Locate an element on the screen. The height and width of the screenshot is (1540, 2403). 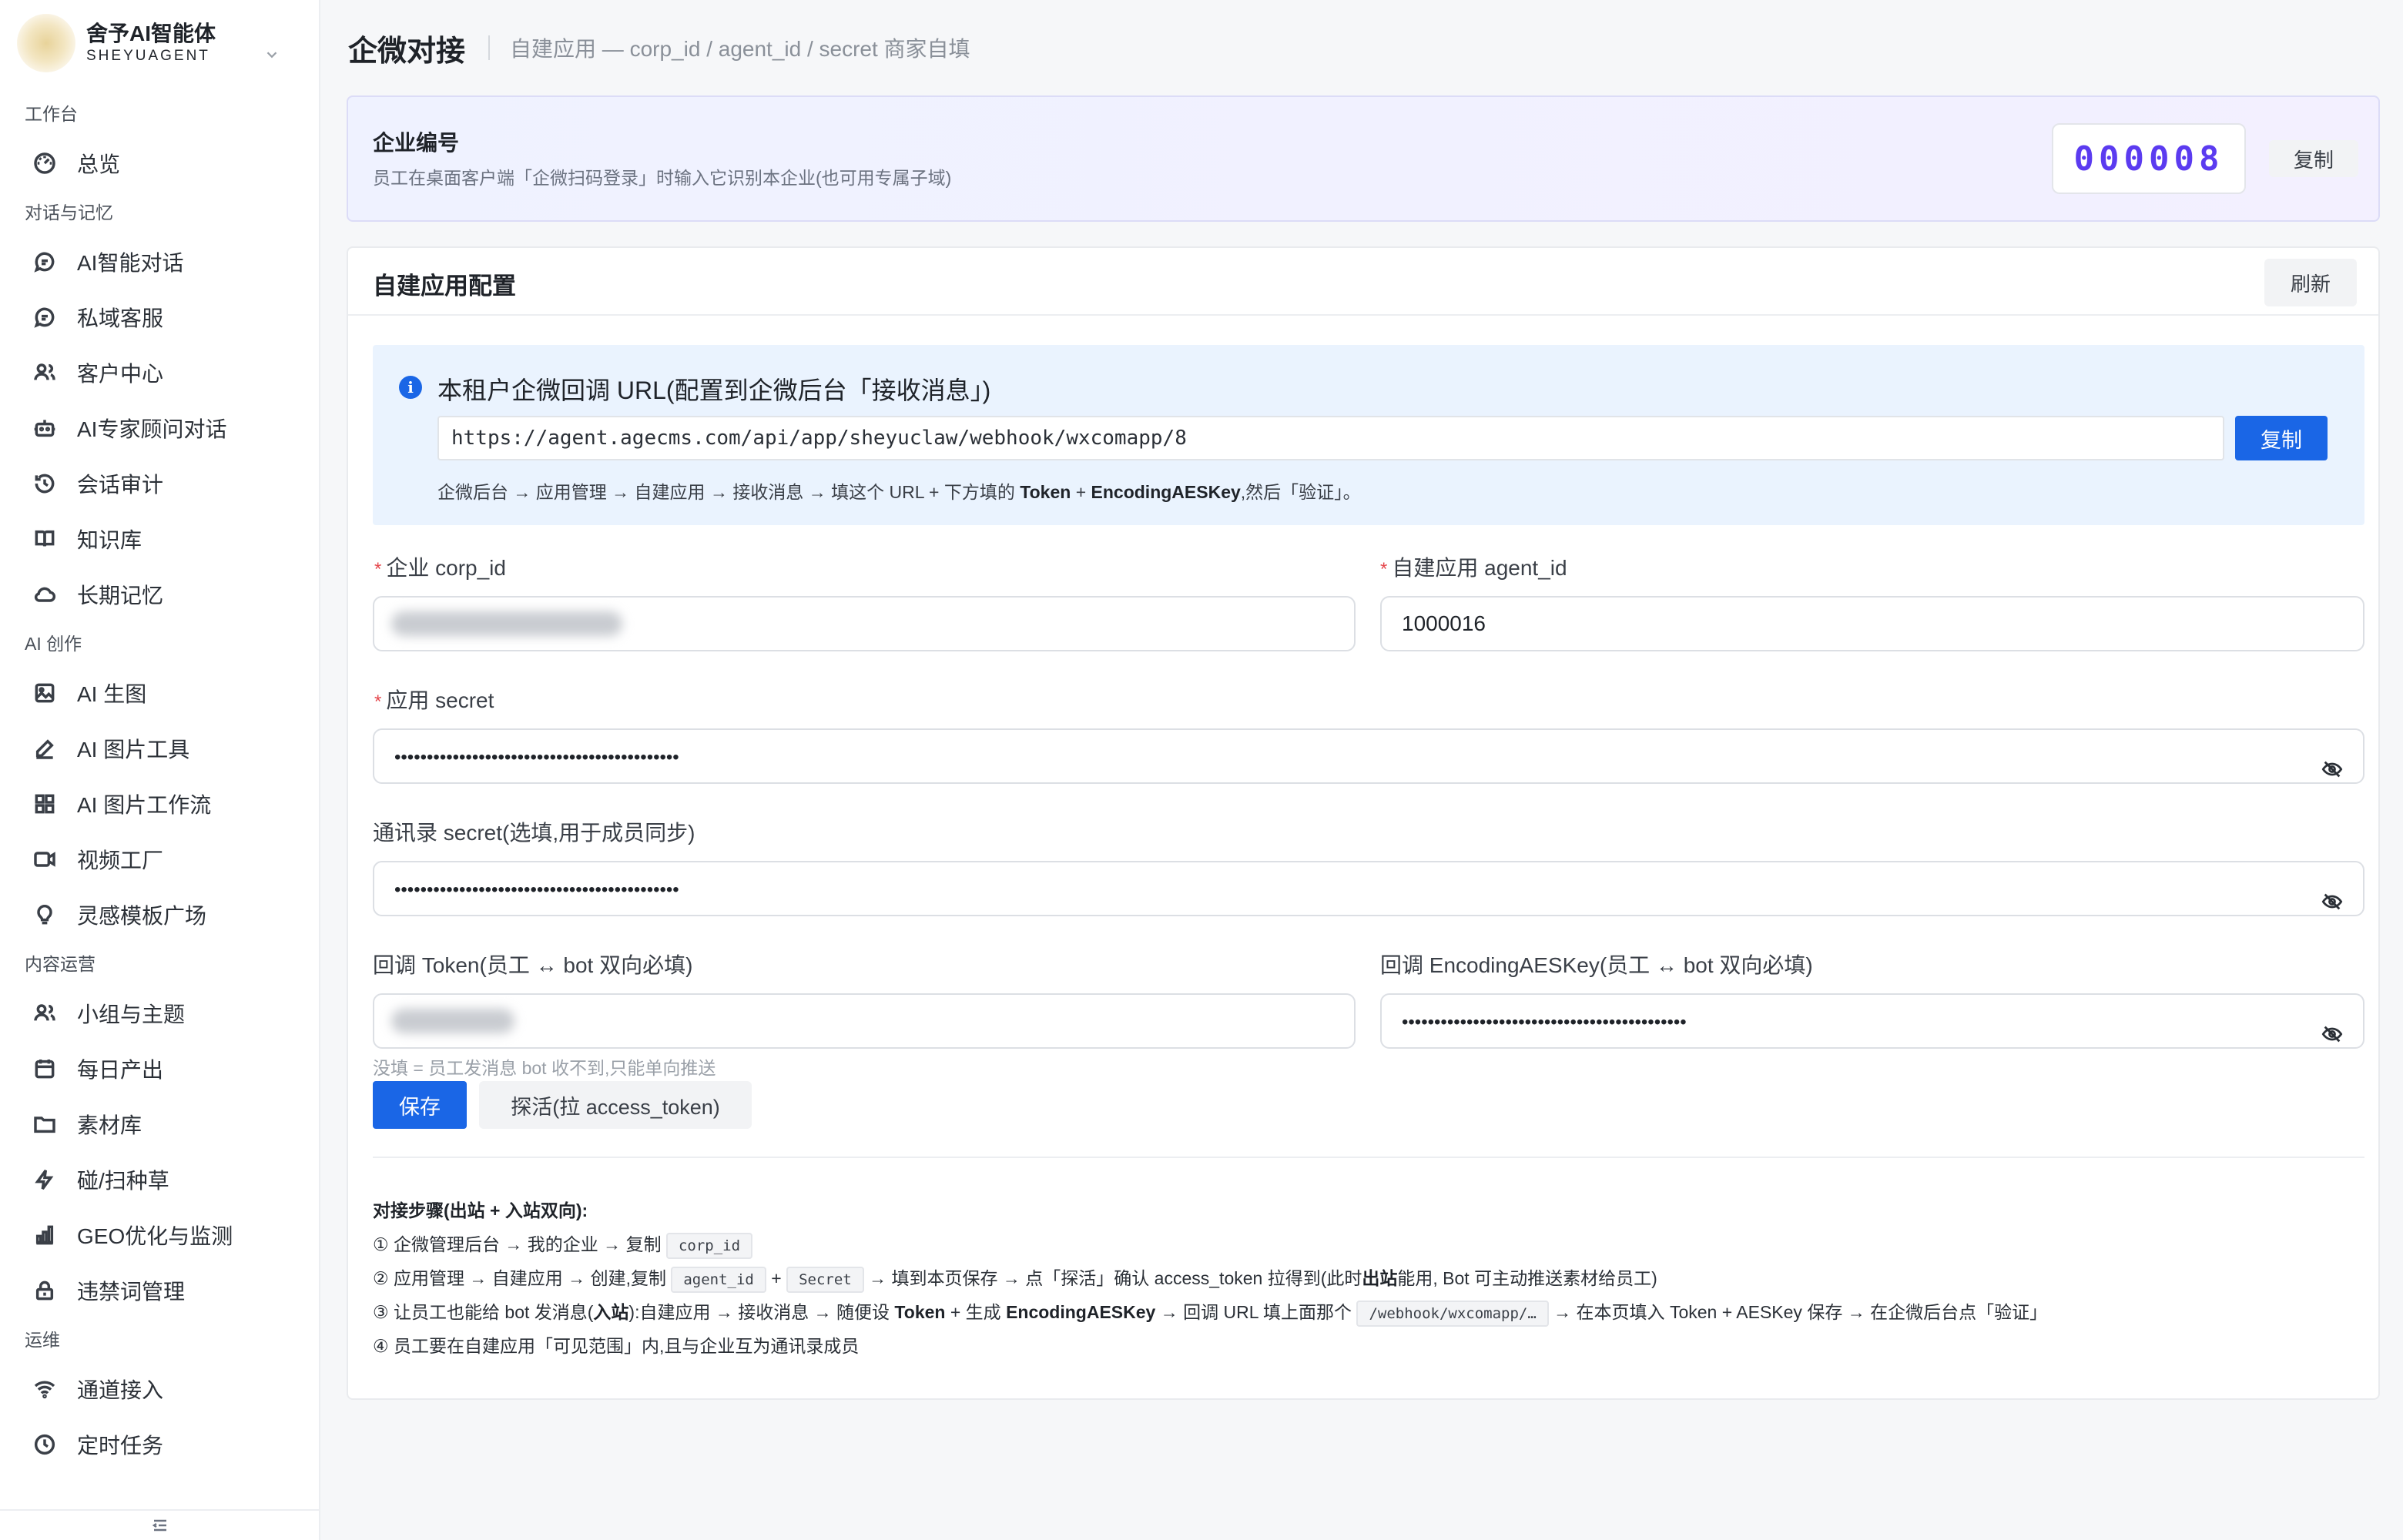
required-mark: * is located at coordinates (378, 701).